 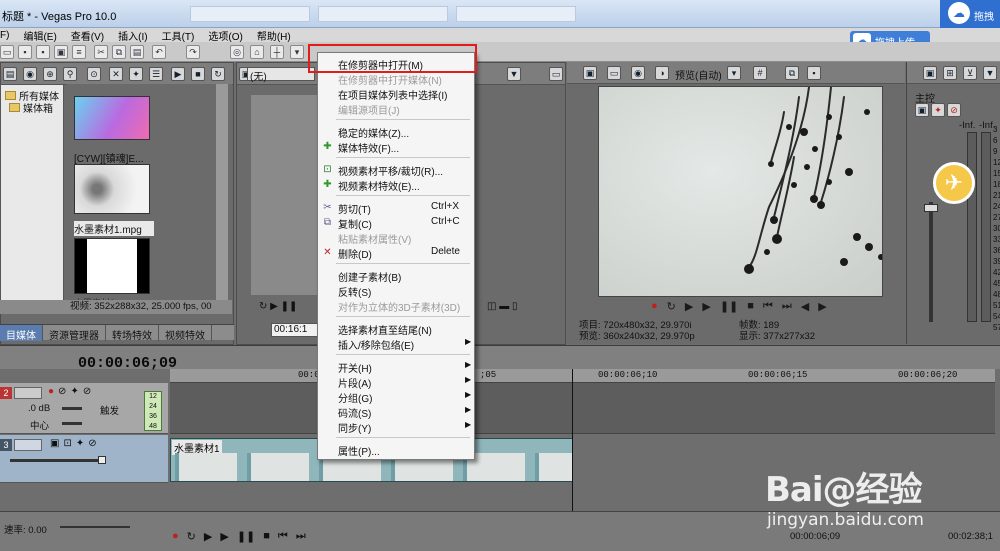 I want to click on menu-item-select-to-end: 选择素材直至结尾(N), so click(x=396, y=329).